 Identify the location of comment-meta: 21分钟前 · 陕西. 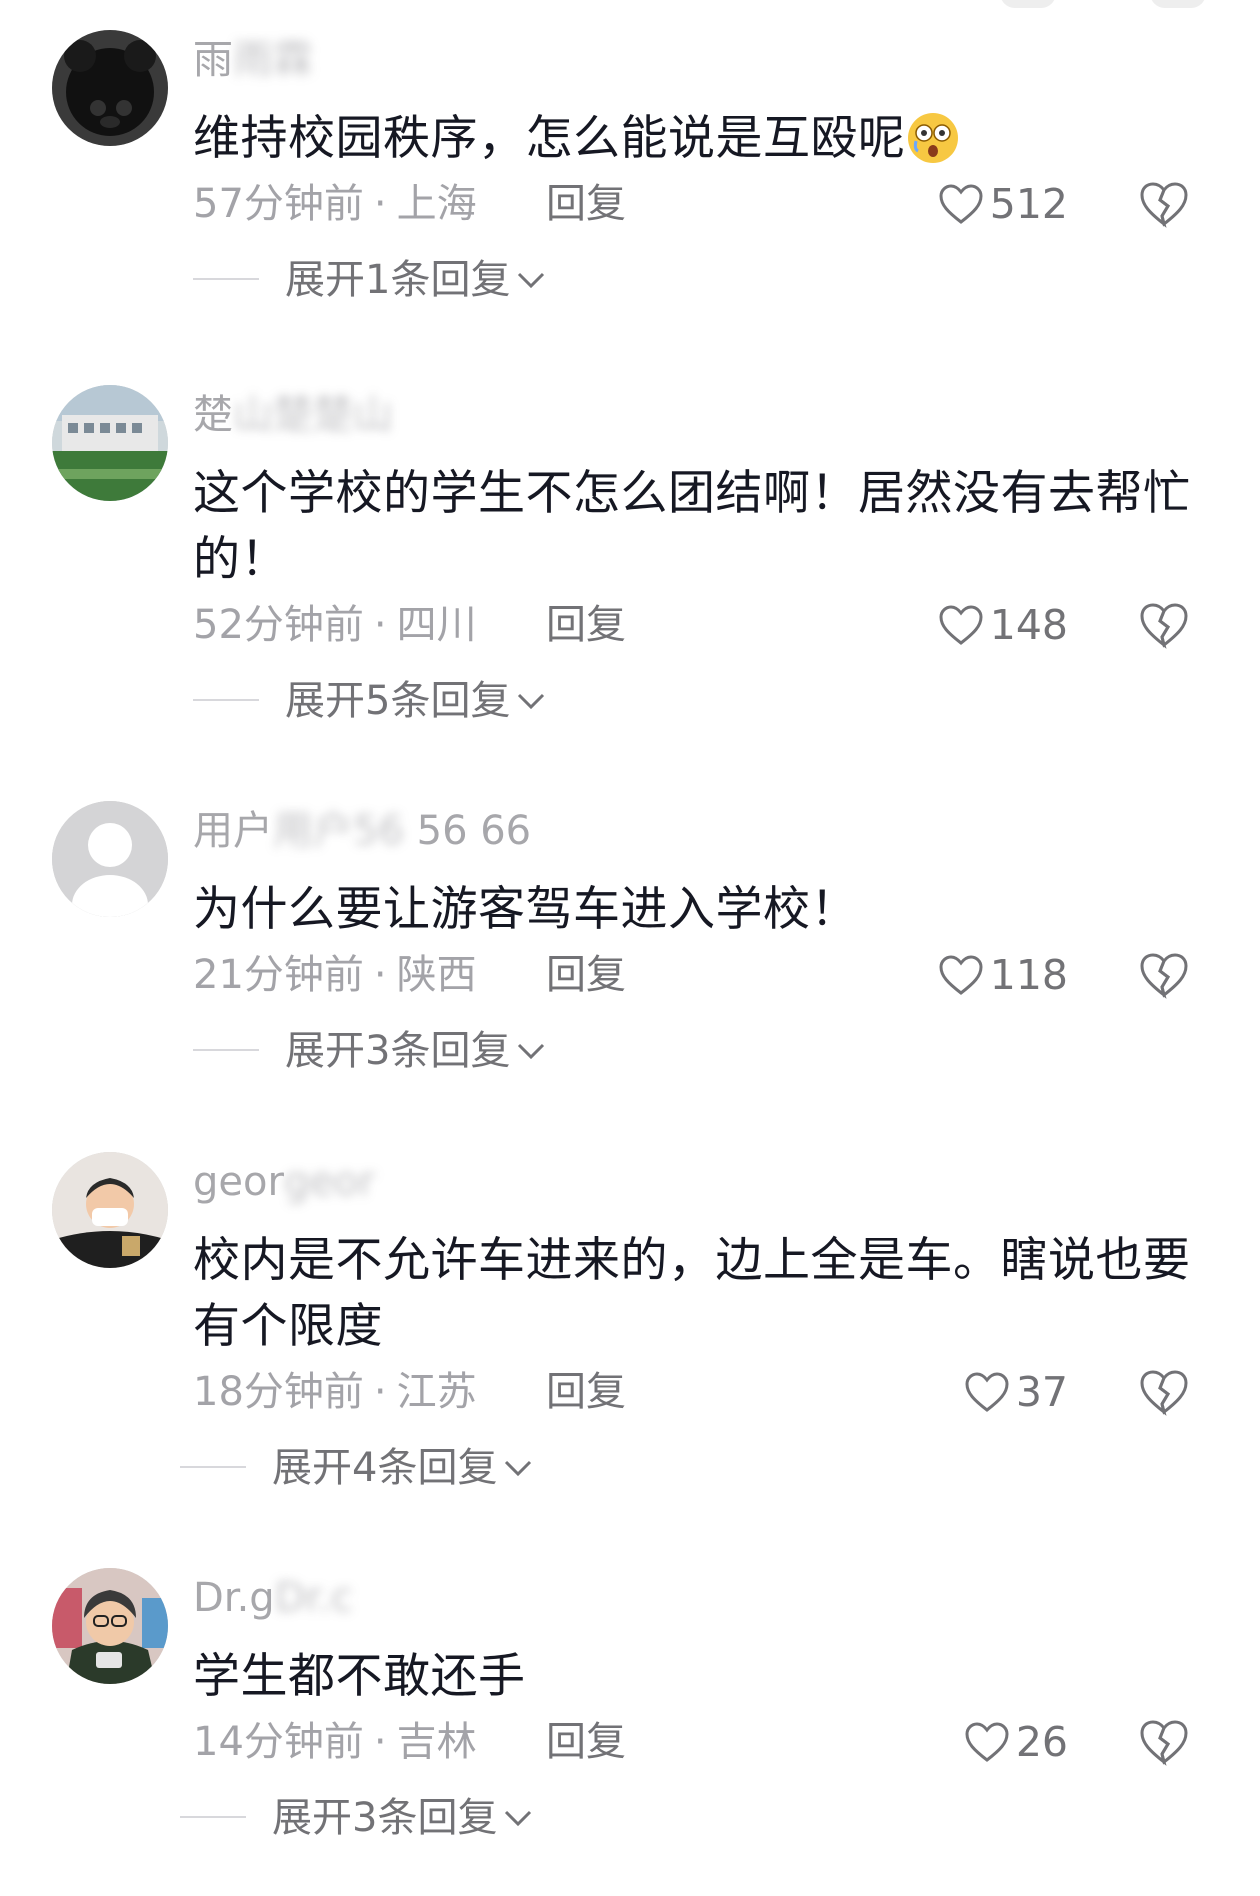
(335, 975).